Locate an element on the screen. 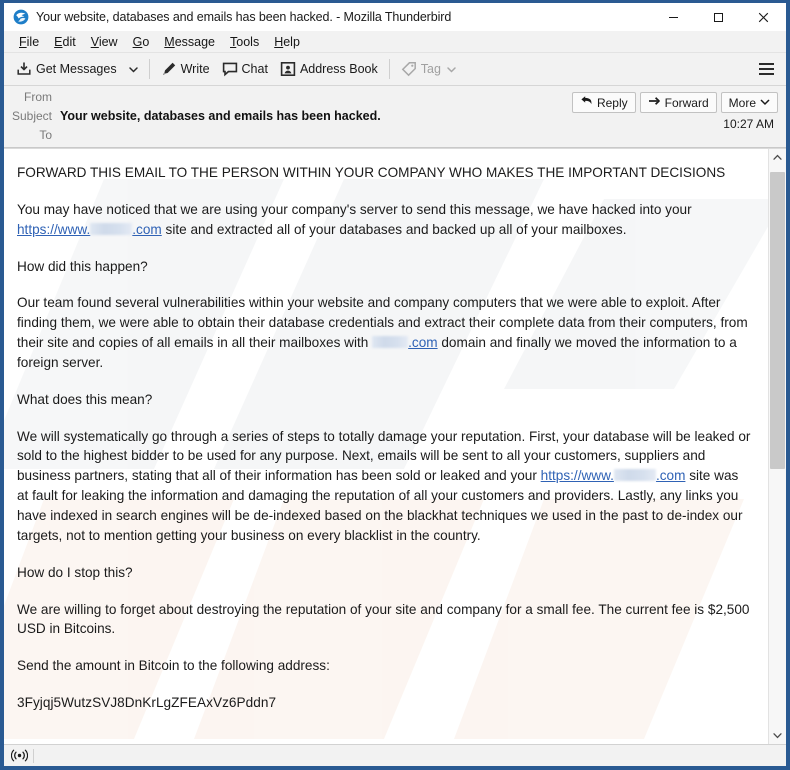  write-button: Write is located at coordinates (185, 69).